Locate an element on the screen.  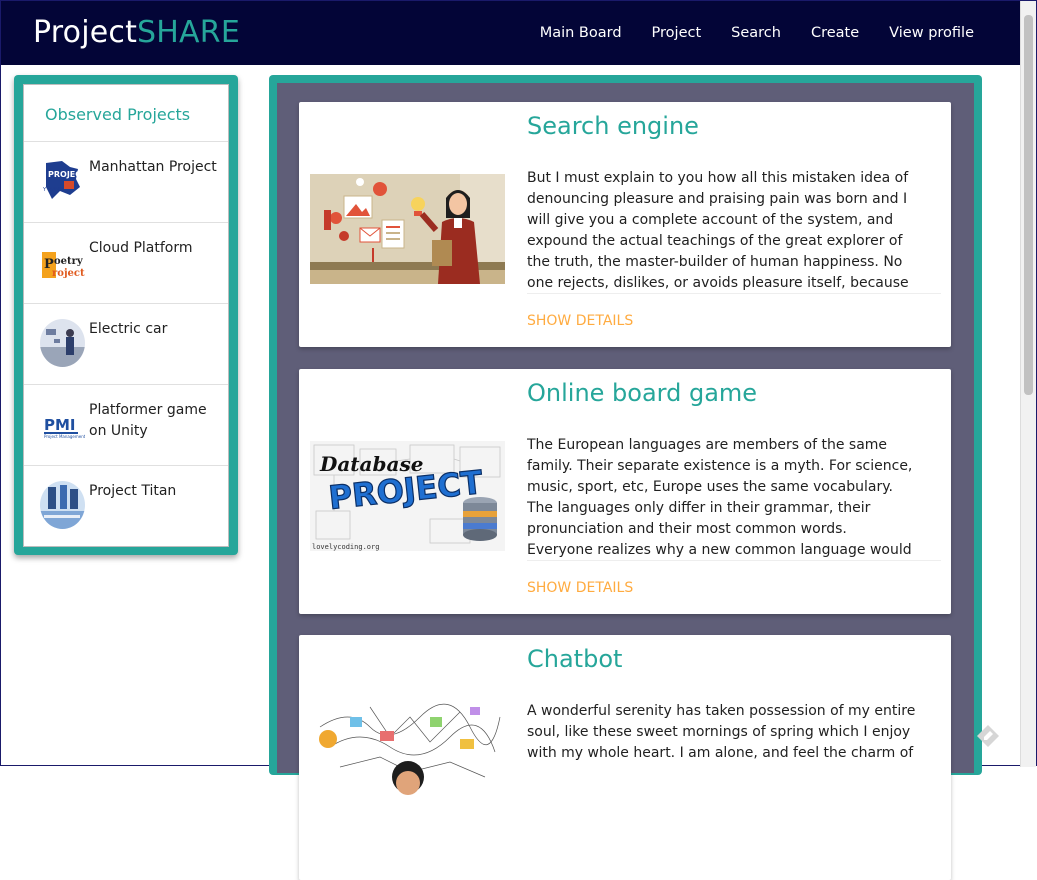
sidebar-item-label: Cloud Platform is located at coordinates (141, 248).